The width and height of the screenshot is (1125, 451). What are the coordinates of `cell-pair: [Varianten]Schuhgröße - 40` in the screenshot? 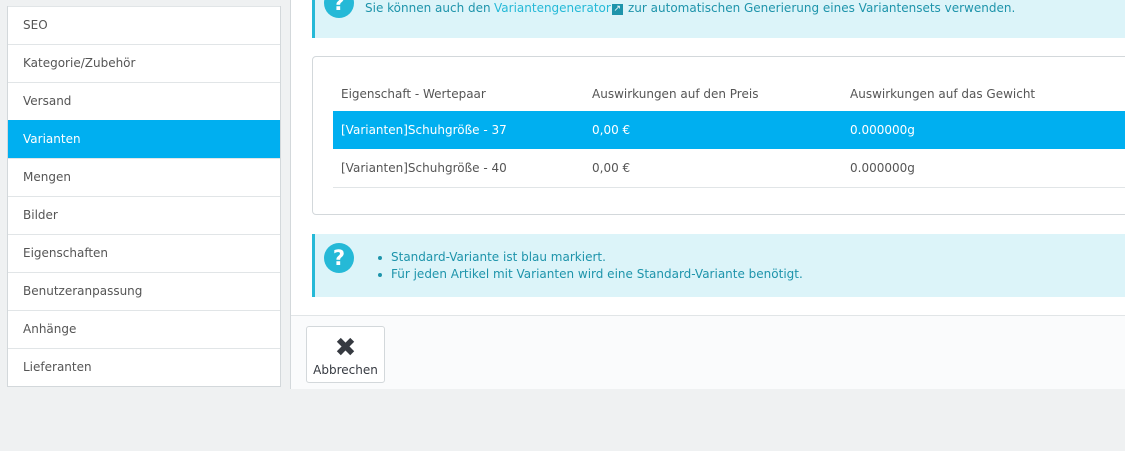 It's located at (424, 168).